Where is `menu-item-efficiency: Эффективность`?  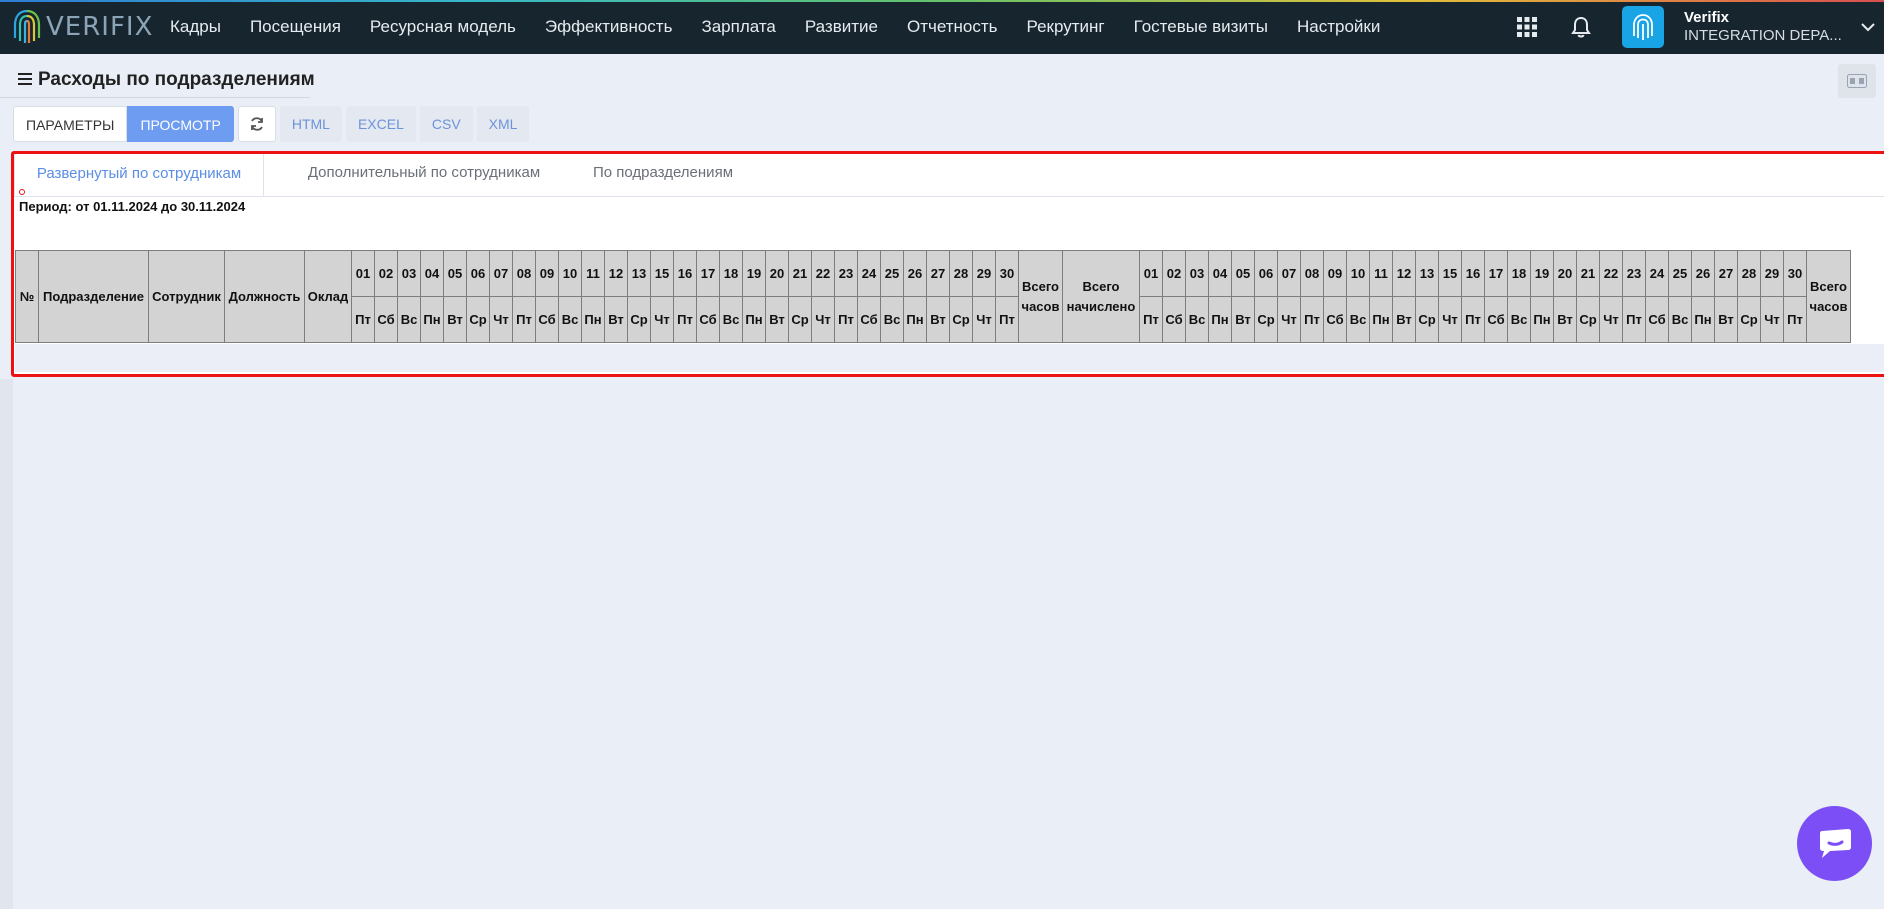
menu-item-efficiency: Эффективность is located at coordinates (609, 27).